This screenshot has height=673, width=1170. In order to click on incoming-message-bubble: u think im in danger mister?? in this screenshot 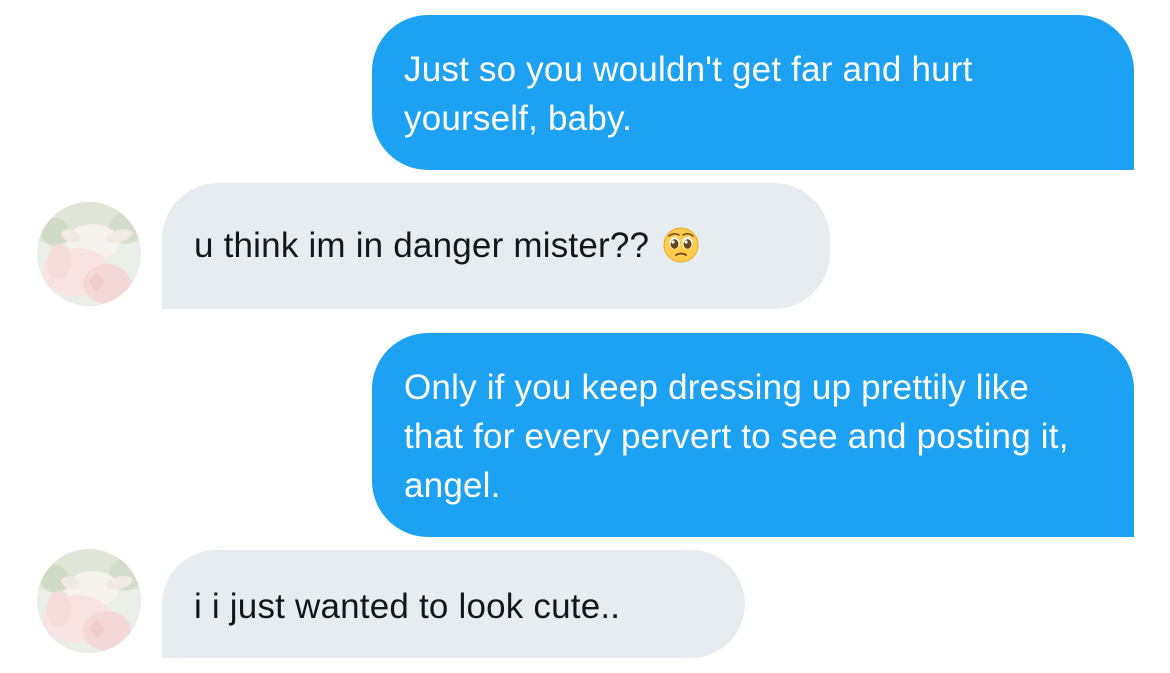, I will do `click(496, 246)`.